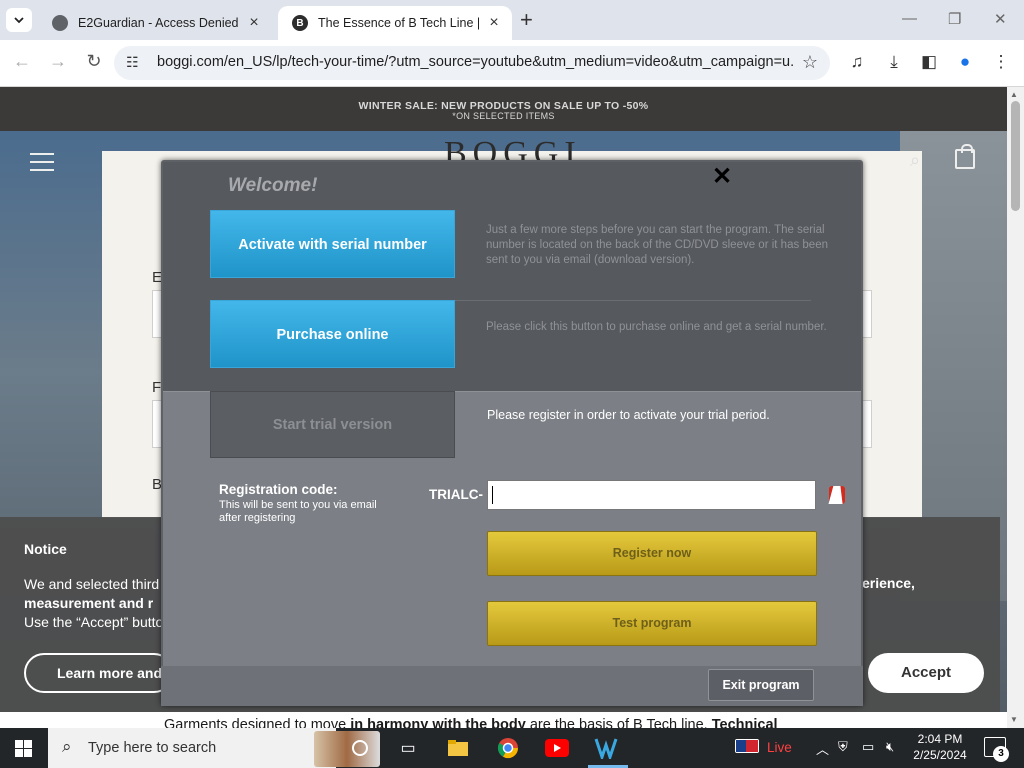 This screenshot has width=1024, height=768. I want to click on tab-search-button, so click(19, 20).